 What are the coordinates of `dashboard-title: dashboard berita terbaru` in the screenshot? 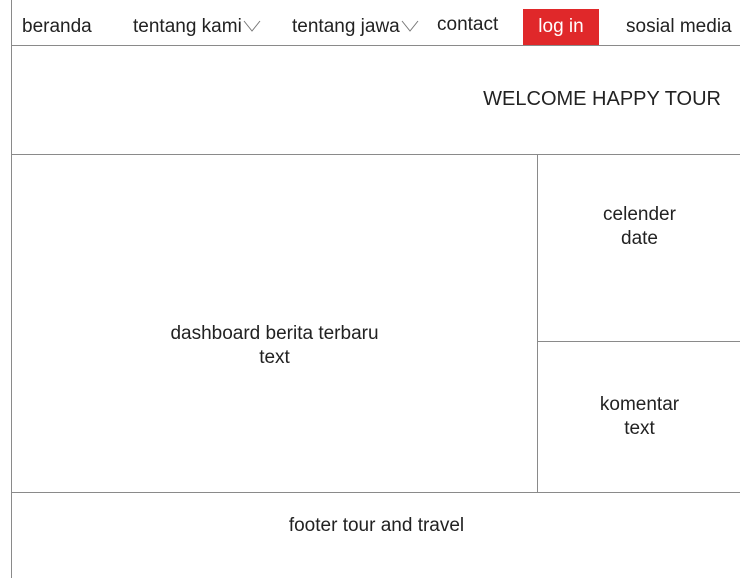 It's located at (274, 333).